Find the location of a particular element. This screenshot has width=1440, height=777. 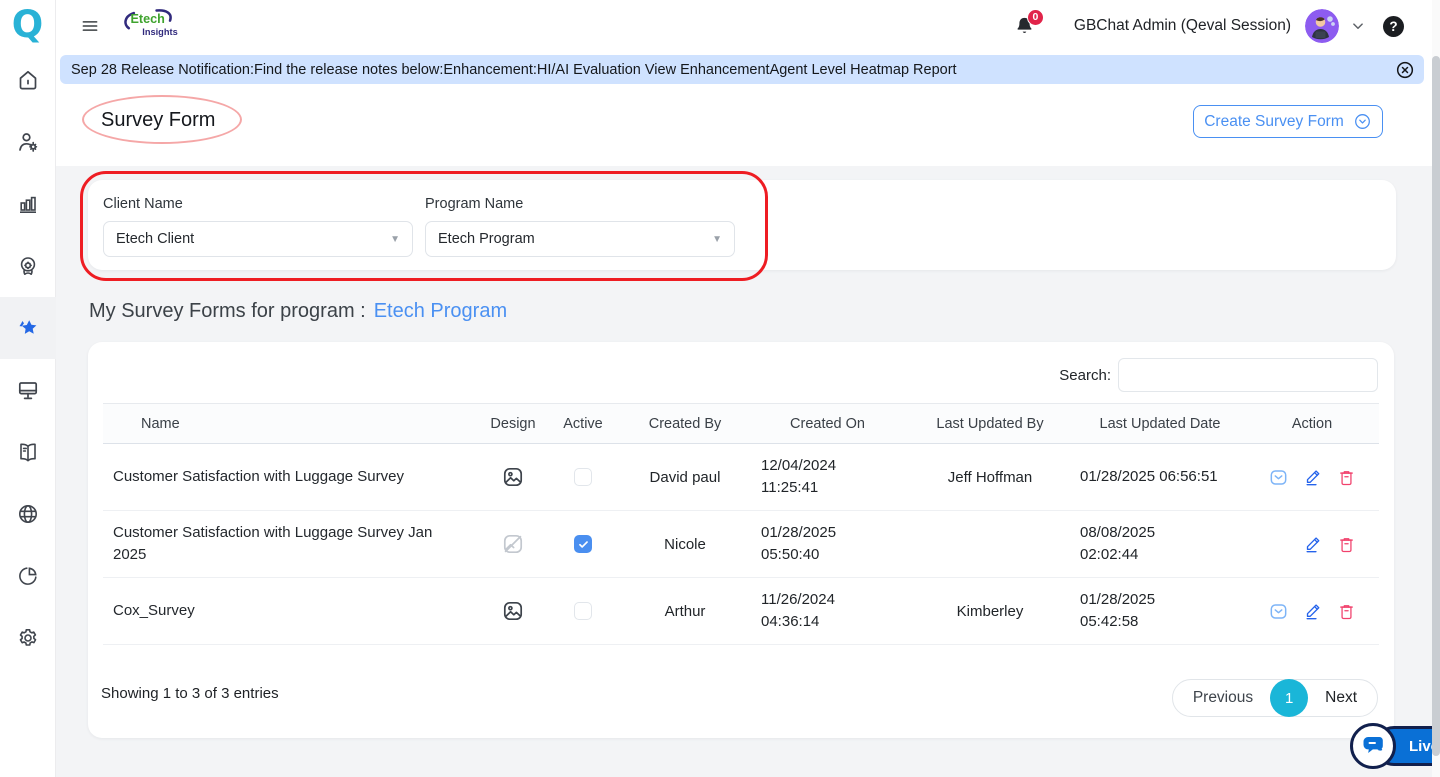

column-header-name: Name is located at coordinates (291, 423).